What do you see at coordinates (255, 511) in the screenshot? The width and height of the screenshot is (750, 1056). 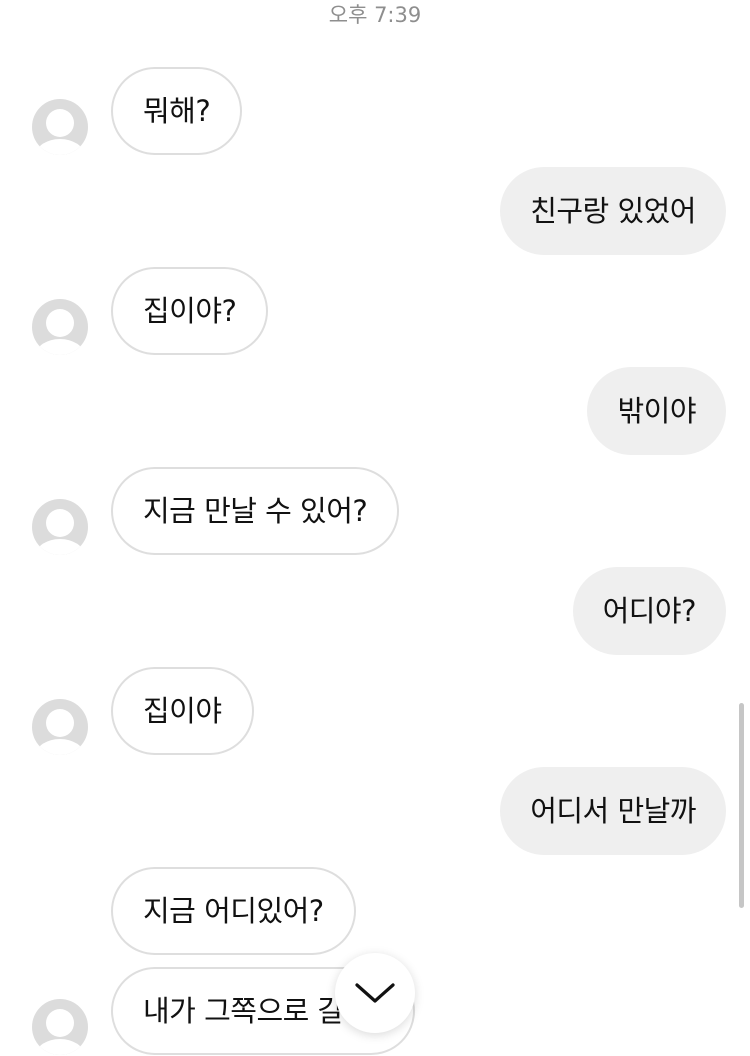 I see `incoming-message-bubble: 지금 만날 수 있어?` at bounding box center [255, 511].